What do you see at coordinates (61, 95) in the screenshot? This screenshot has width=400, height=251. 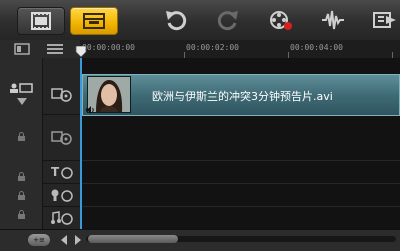 I see `video-track-icon` at bounding box center [61, 95].